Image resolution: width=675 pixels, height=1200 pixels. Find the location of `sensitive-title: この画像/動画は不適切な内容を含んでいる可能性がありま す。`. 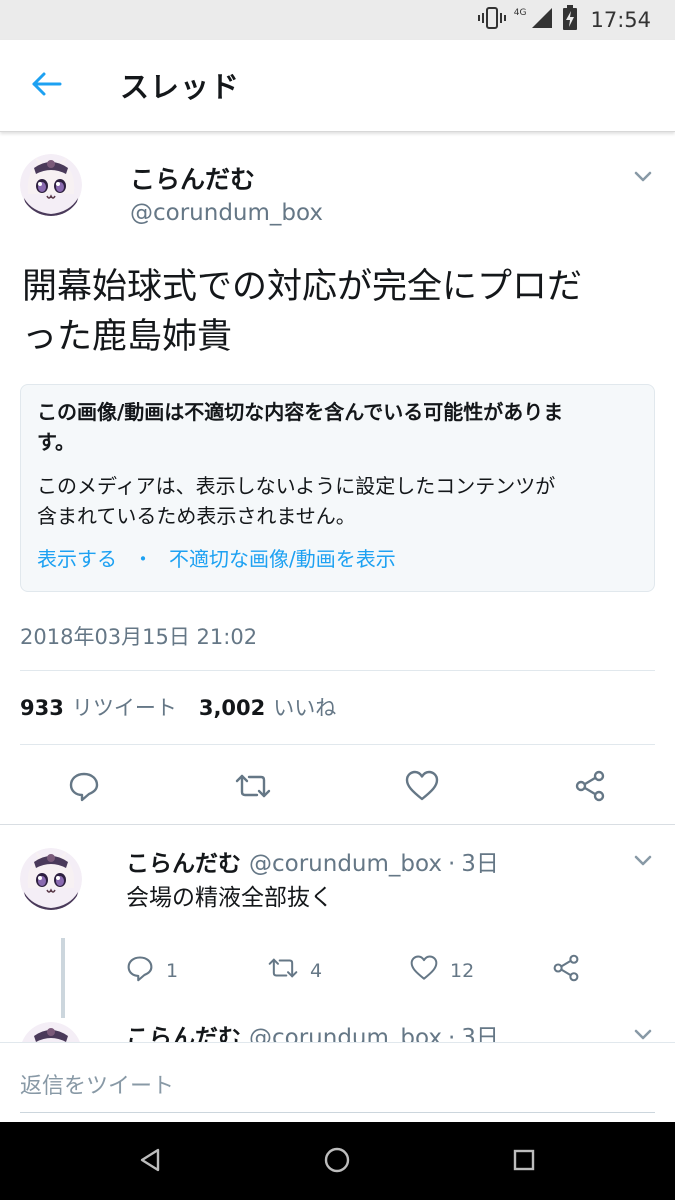

sensitive-title: この画像/動画は不適切な内容を含んでいる可能性がありま す。 is located at coordinates (337, 427).